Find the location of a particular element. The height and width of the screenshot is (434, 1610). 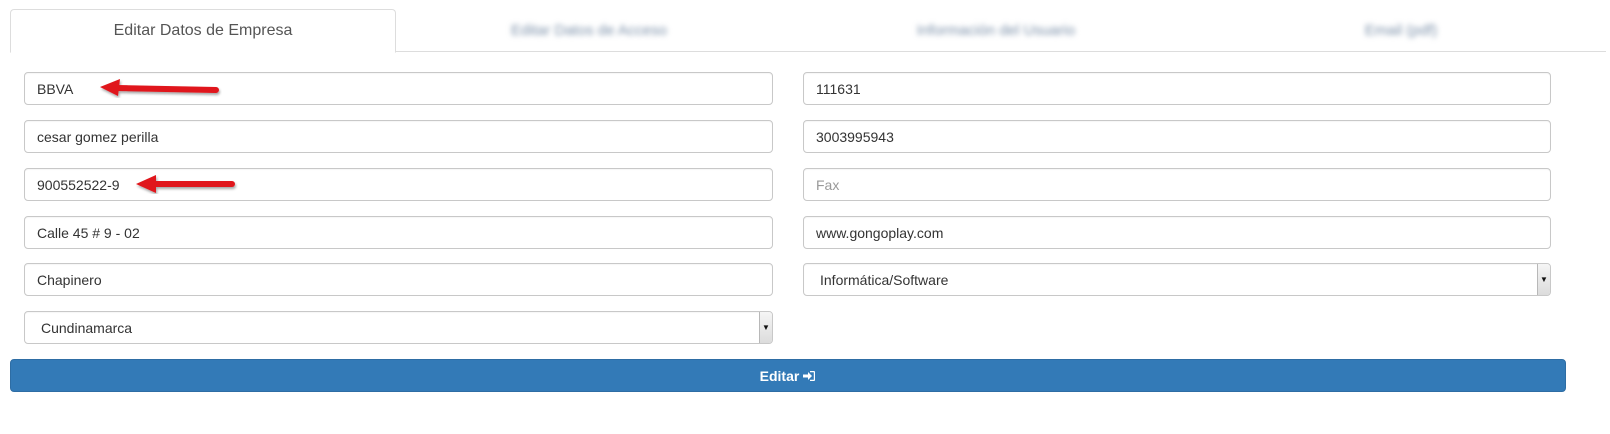

sign-in-icon is located at coordinates (809, 376).